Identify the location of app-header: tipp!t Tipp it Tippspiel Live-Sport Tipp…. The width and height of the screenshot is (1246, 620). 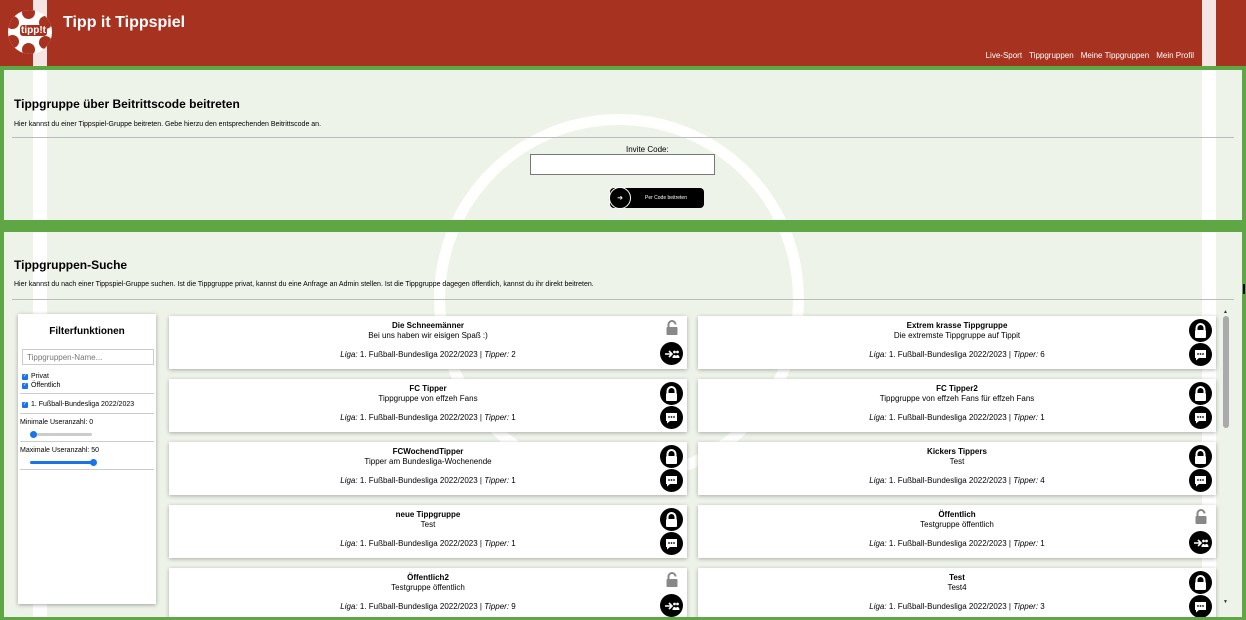
(623, 33).